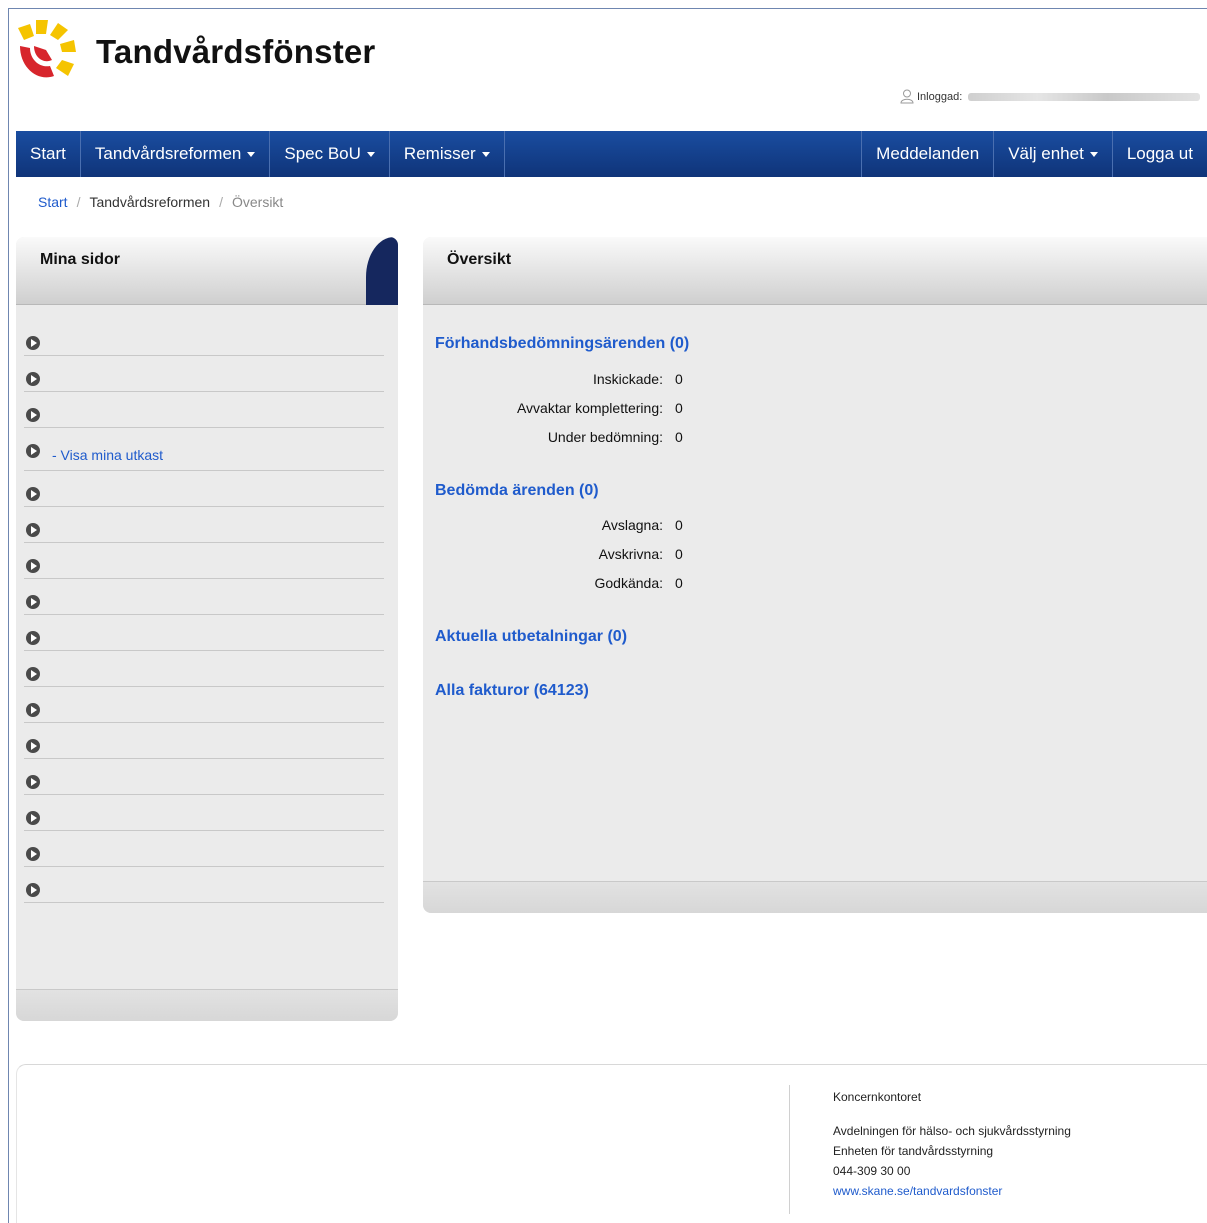  I want to click on nav-logga-ut-label: Logga ut, so click(1159, 153).